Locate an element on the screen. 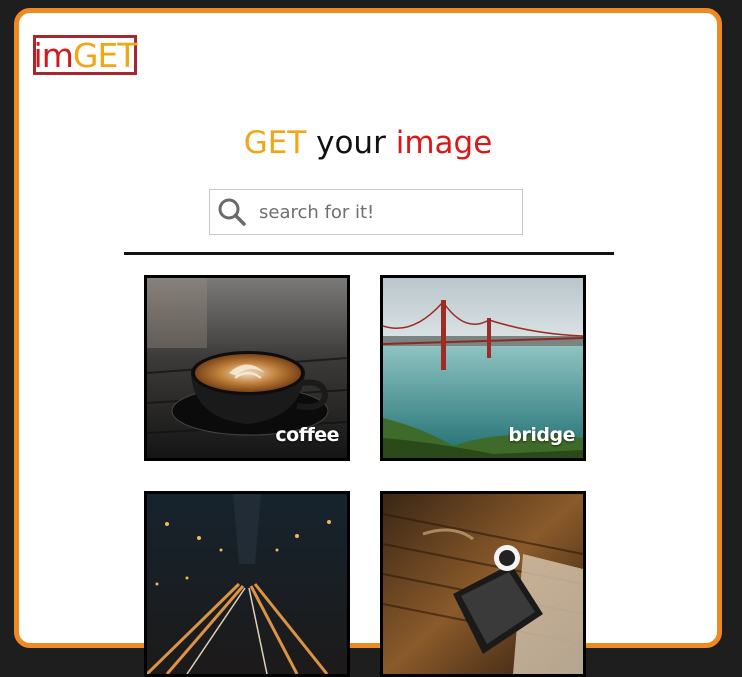  logo-text-get: GET is located at coordinates (105, 55).